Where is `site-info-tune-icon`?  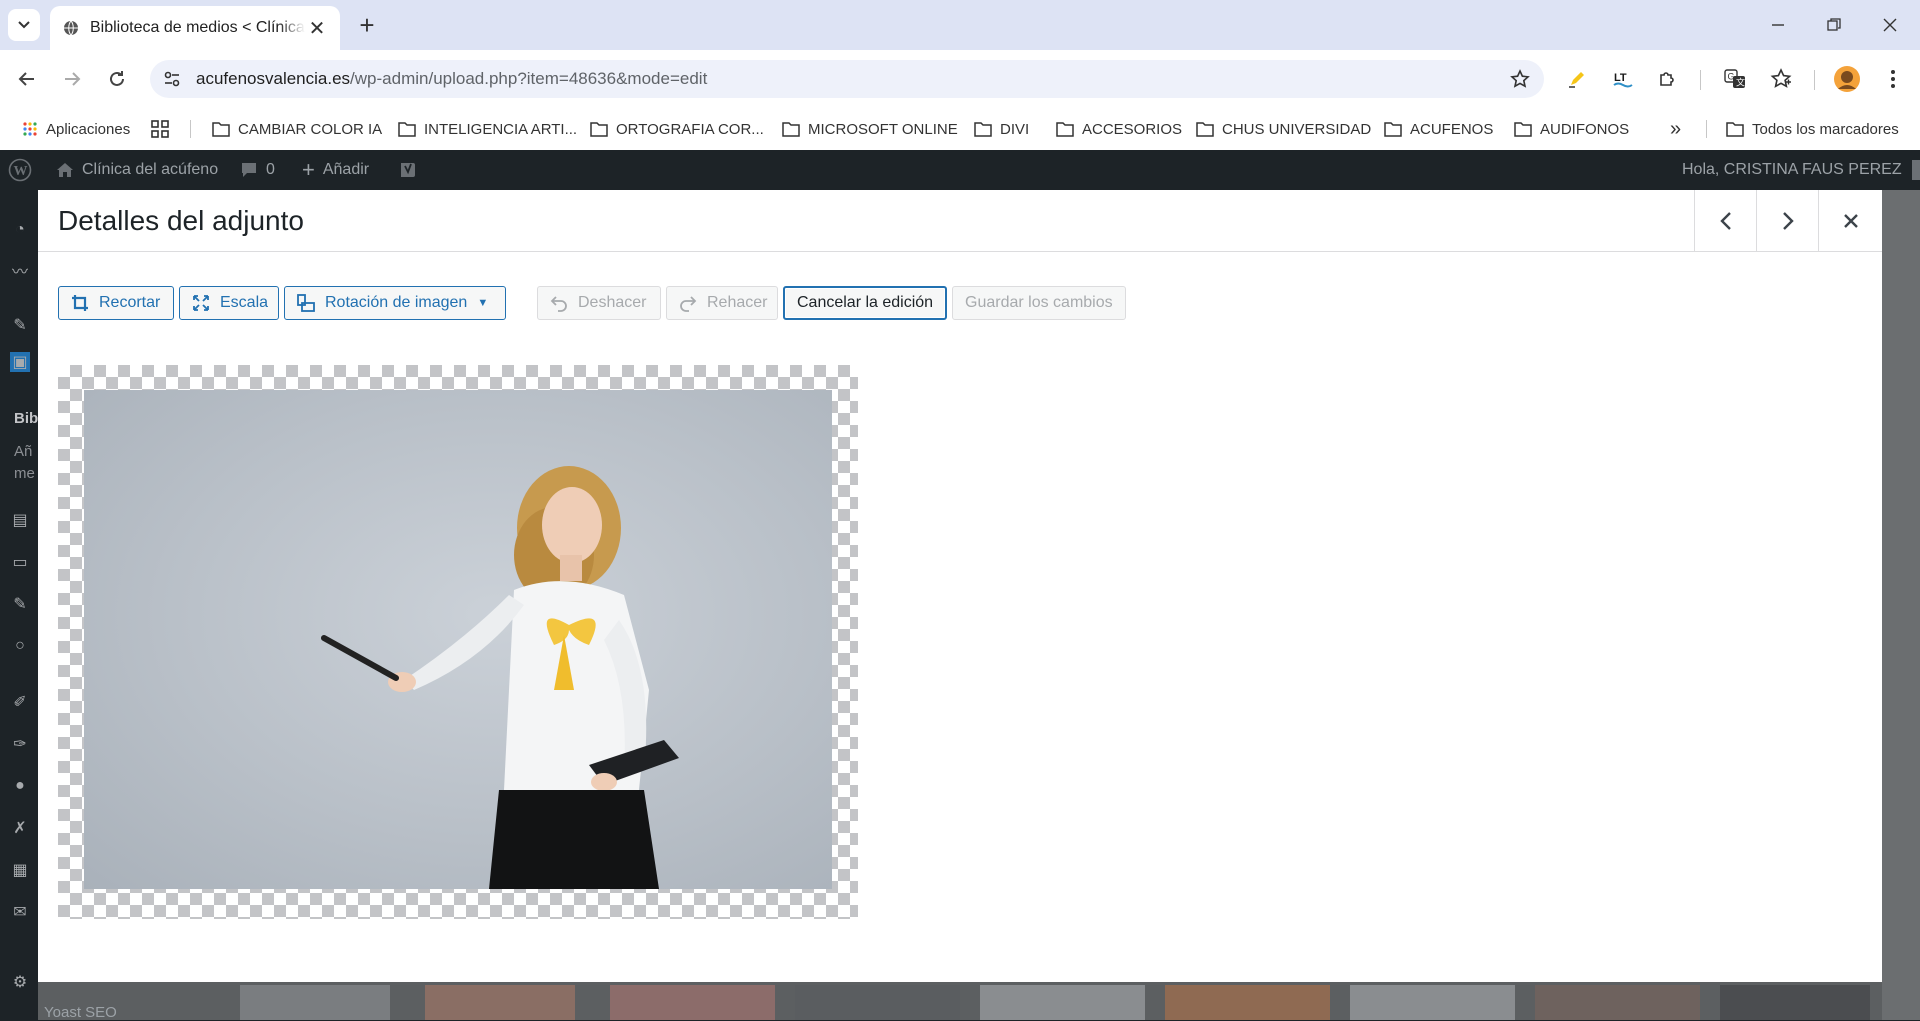 site-info-tune-icon is located at coordinates (172, 79).